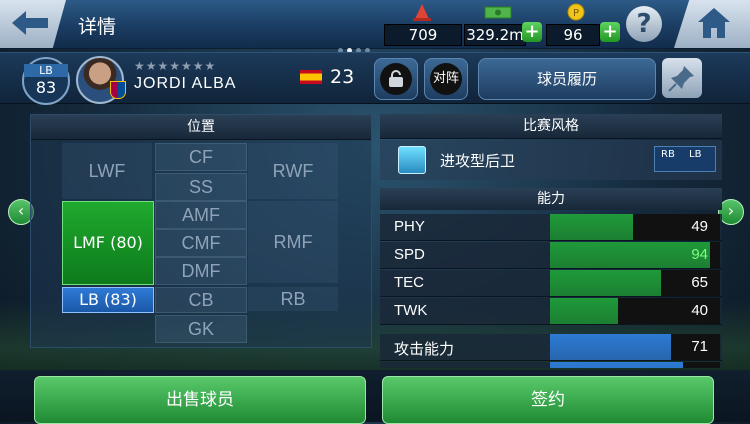 Image resolution: width=750 pixels, height=424 pixels. I want to click on ability-row: TEC 65, so click(551, 283).